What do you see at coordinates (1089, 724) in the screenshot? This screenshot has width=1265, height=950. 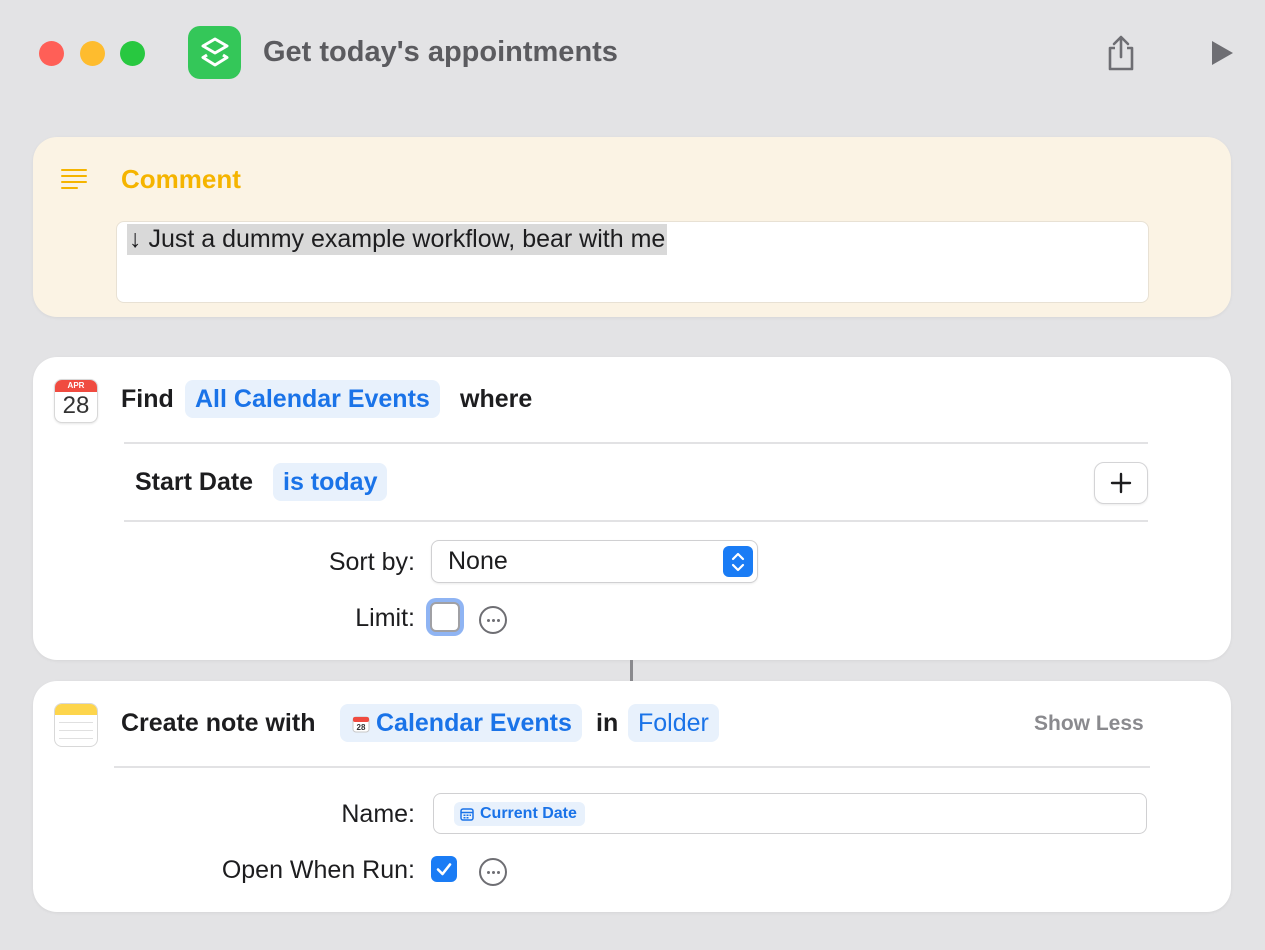 I see `show-less-button: Show Less` at bounding box center [1089, 724].